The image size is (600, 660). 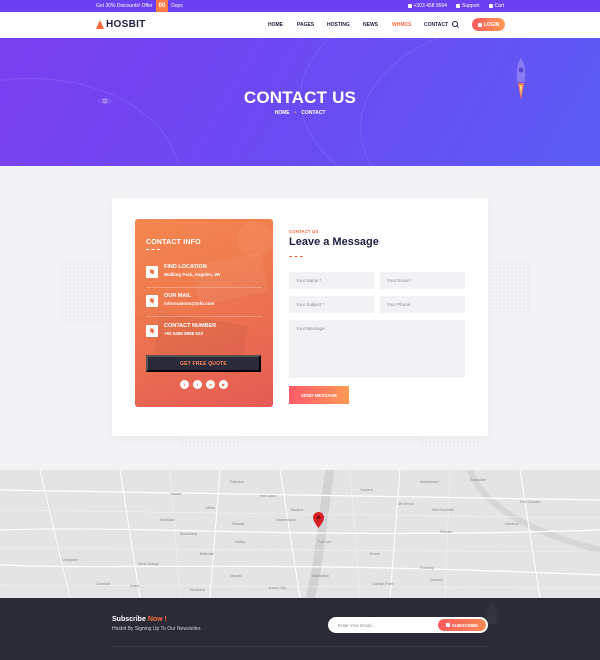 What do you see at coordinates (124, 6) in the screenshot?
I see `offer-text: Get 30% Discounts! Offer` at bounding box center [124, 6].